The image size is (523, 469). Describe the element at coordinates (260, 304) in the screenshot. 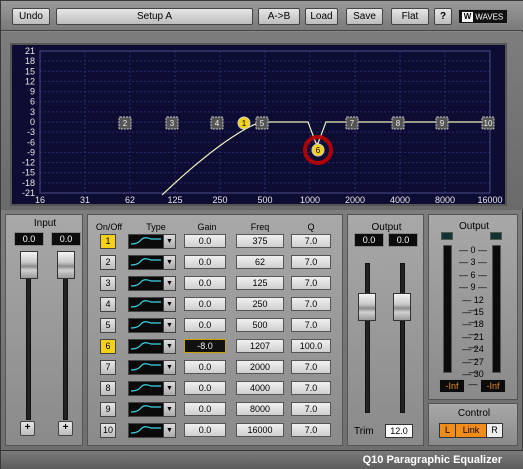

I see `band-freq-field: 250` at that location.